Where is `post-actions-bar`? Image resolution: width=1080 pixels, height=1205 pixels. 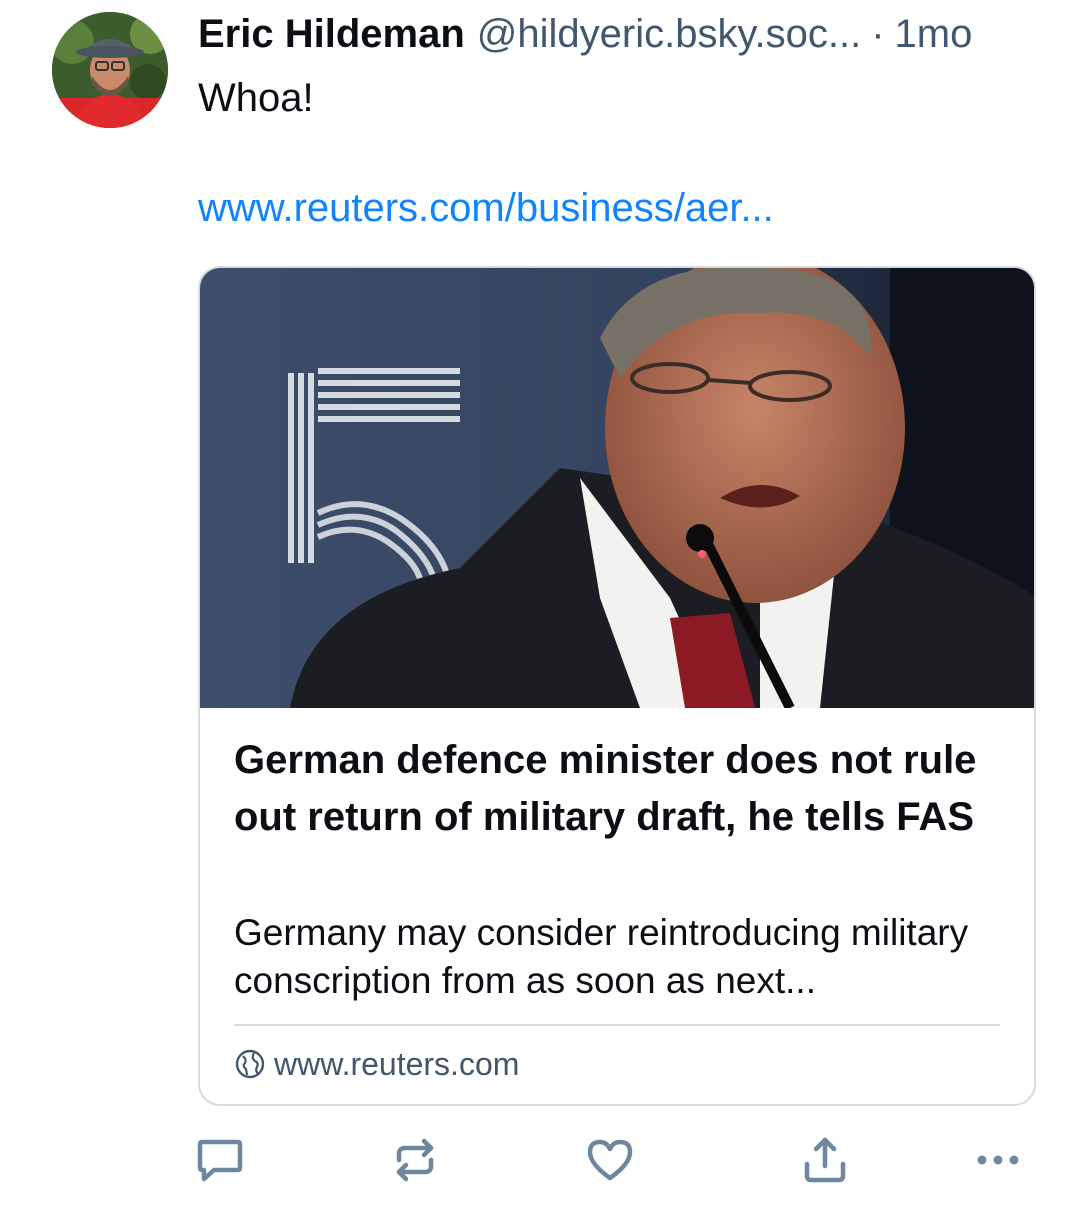 post-actions-bar is located at coordinates (610, 1160).